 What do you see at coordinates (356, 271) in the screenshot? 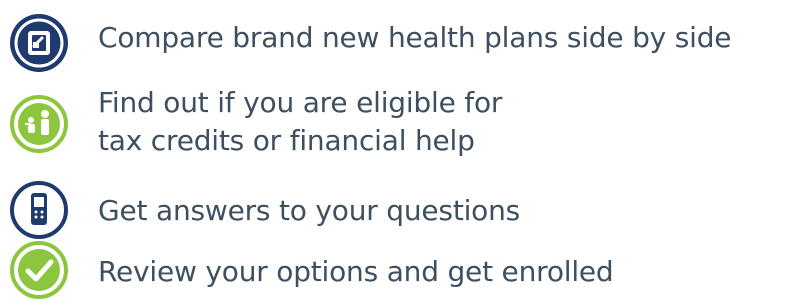
I see `benefit-label: Review your options and get enrolled` at bounding box center [356, 271].